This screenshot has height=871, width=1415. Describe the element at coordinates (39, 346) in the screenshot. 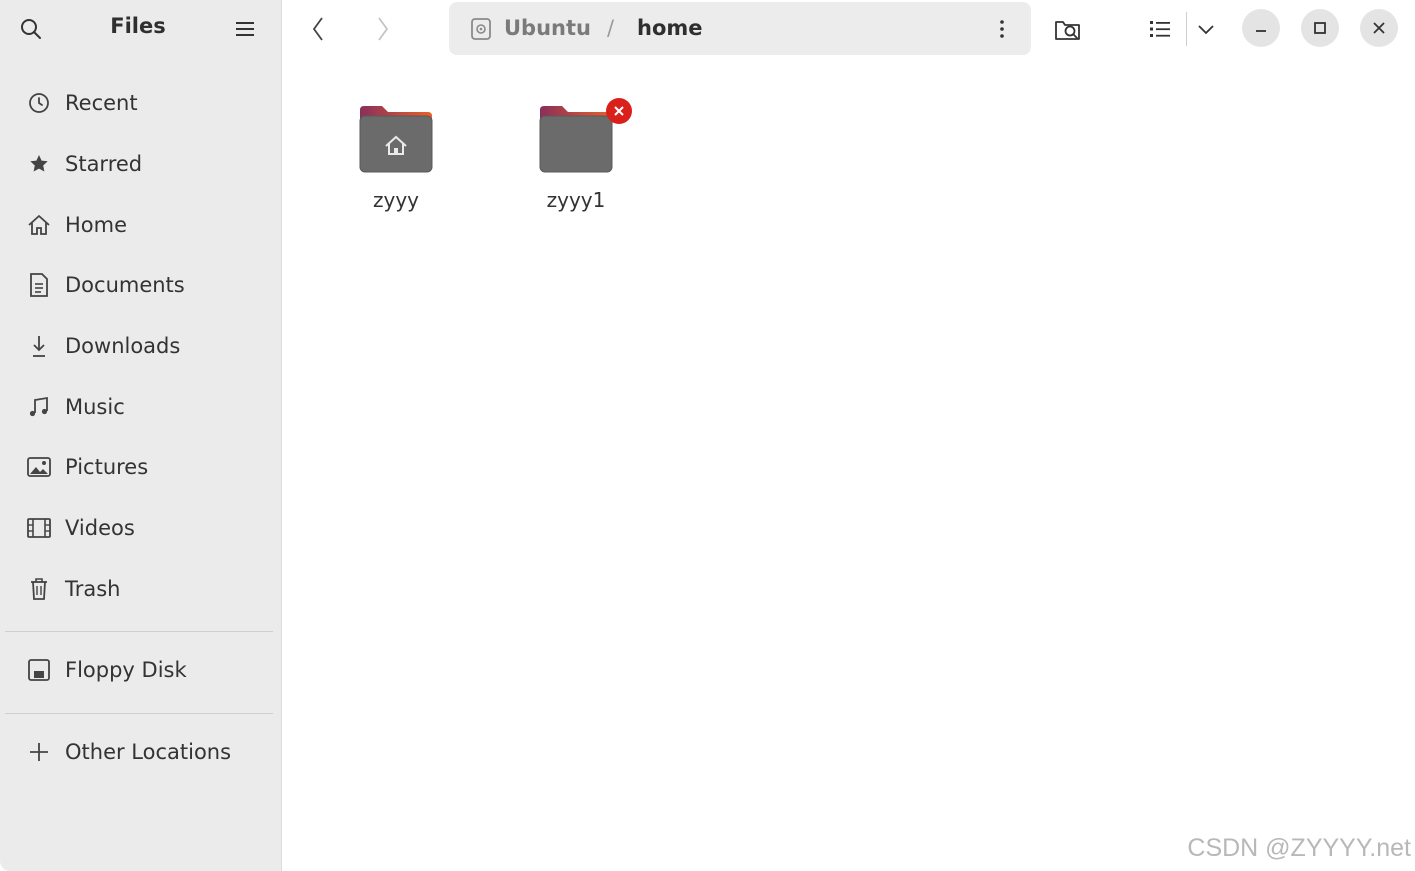

I see `download-icon` at that location.